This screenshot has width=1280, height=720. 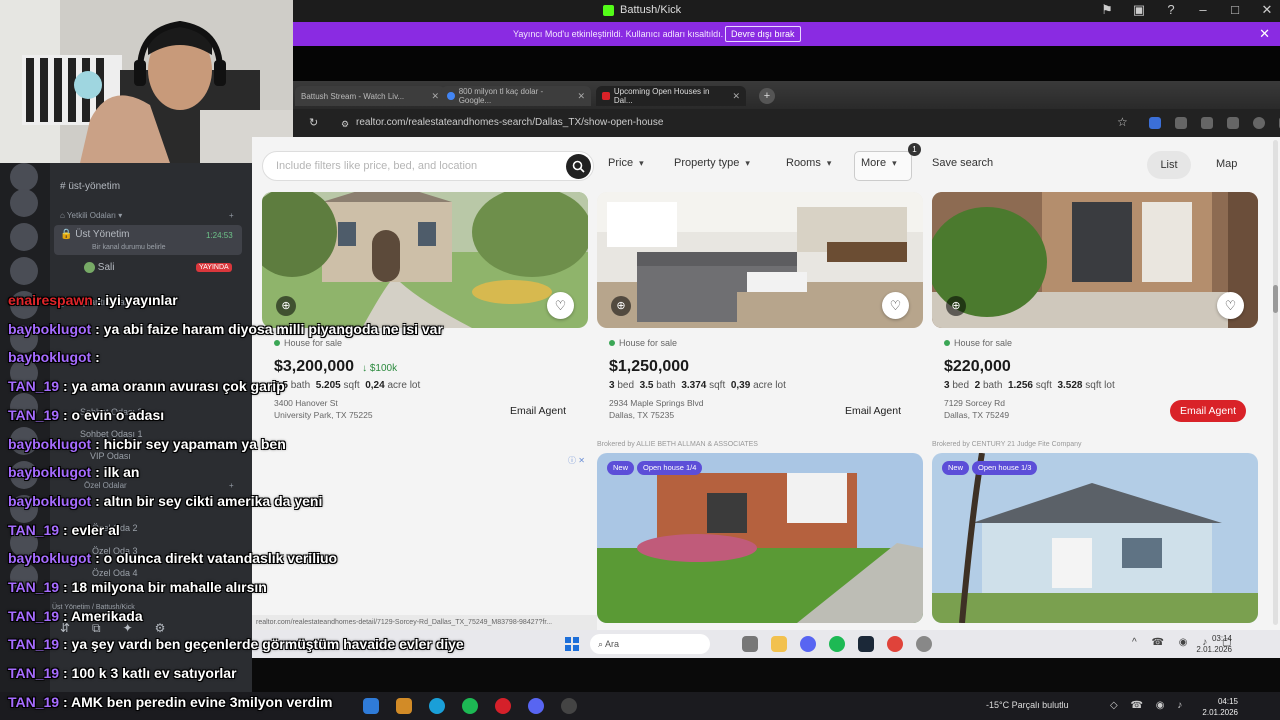 What do you see at coordinates (1171, 10) in the screenshot?
I see `help-icon: ?` at bounding box center [1171, 10].